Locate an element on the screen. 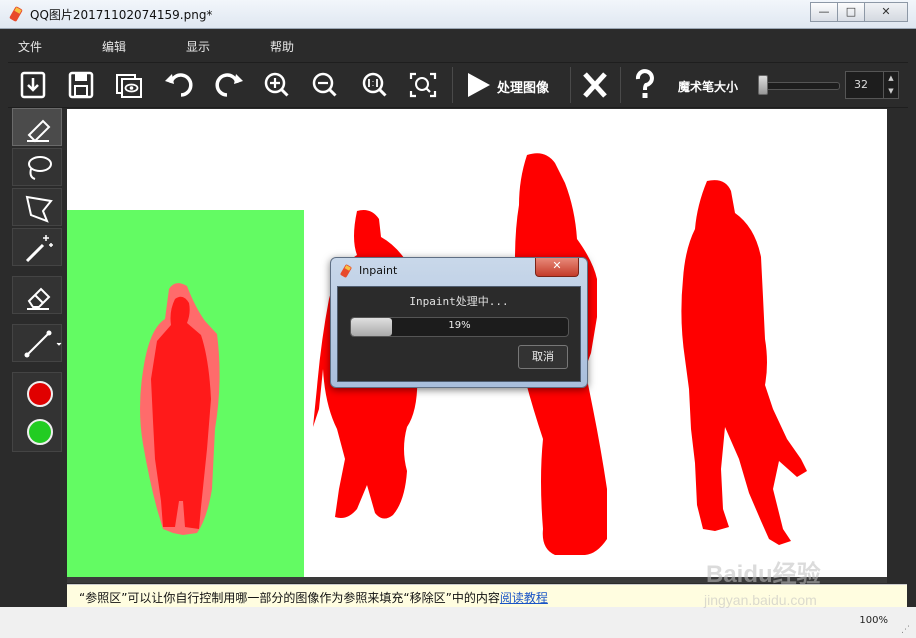  eraser-tool is located at coordinates (37, 295).